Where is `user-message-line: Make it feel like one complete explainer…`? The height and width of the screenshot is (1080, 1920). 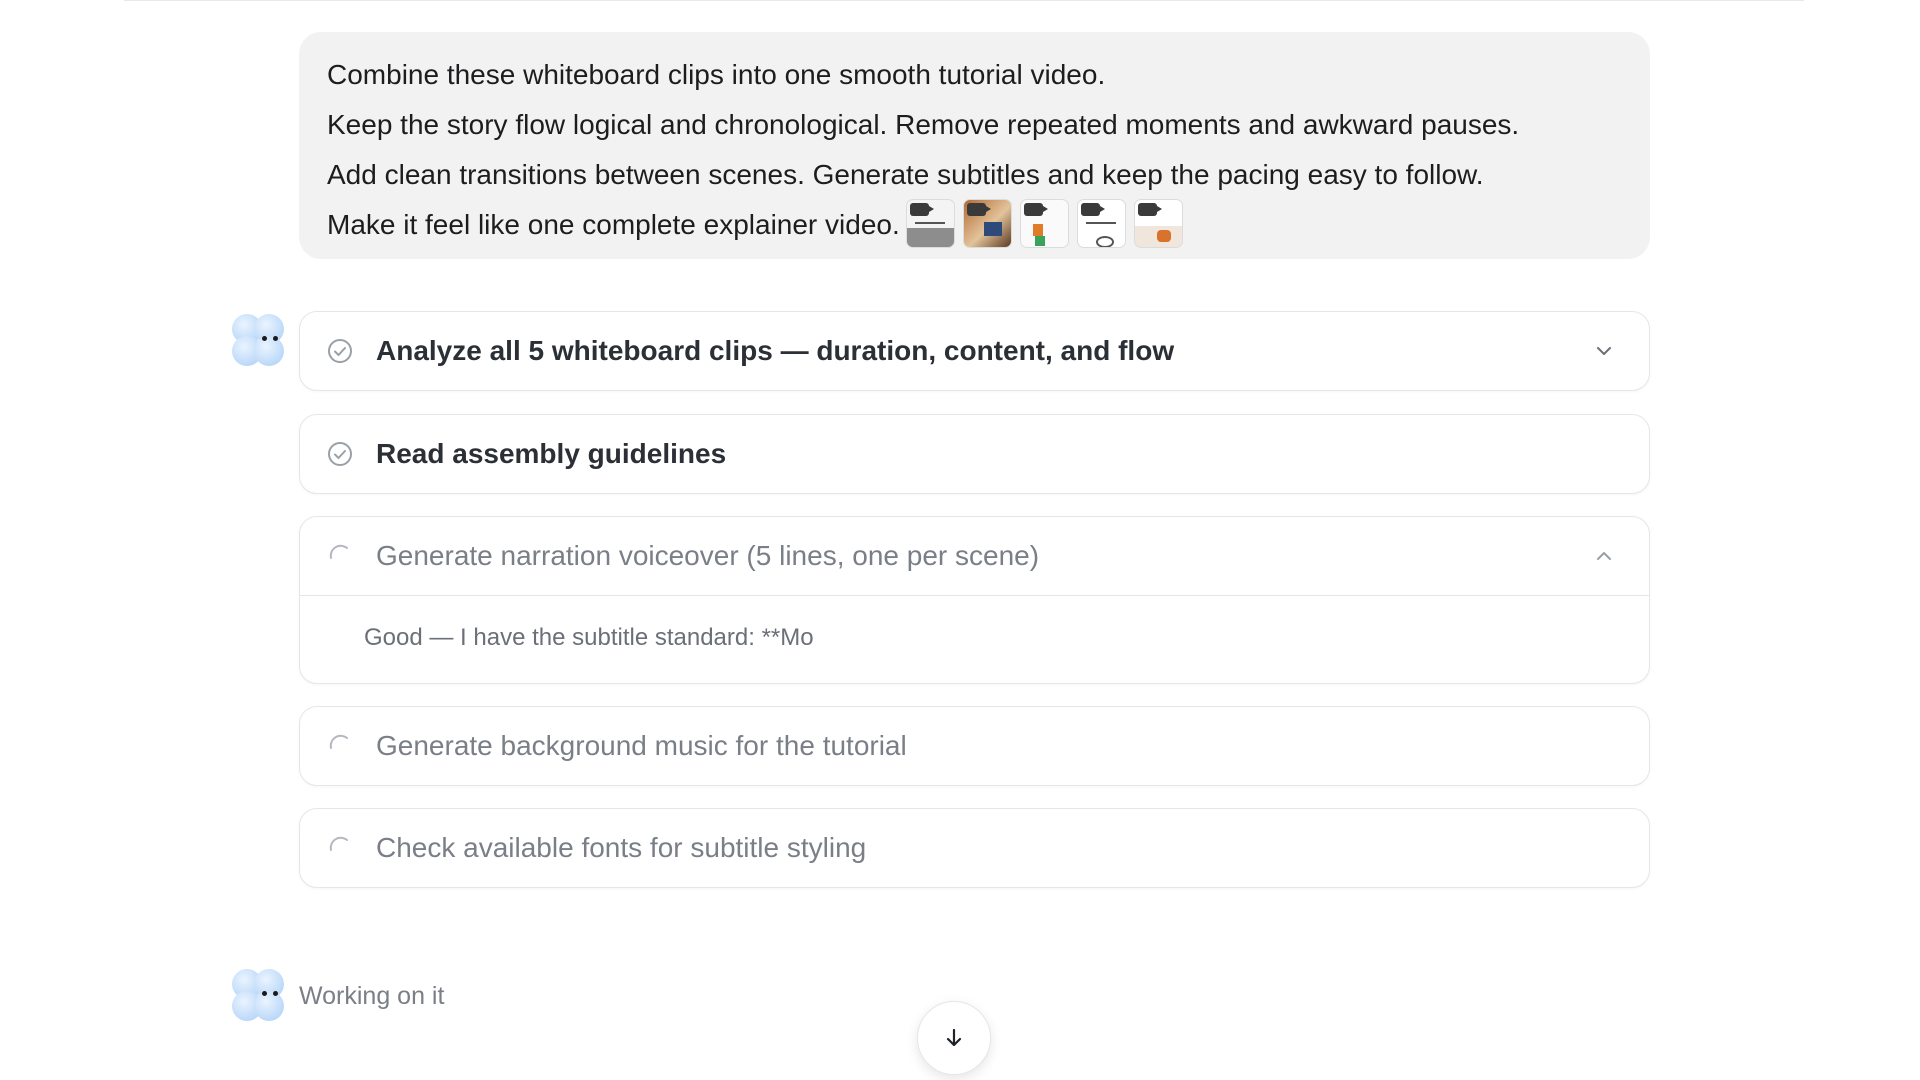 user-message-line: Make it feel like one complete explainer… is located at coordinates (613, 224).